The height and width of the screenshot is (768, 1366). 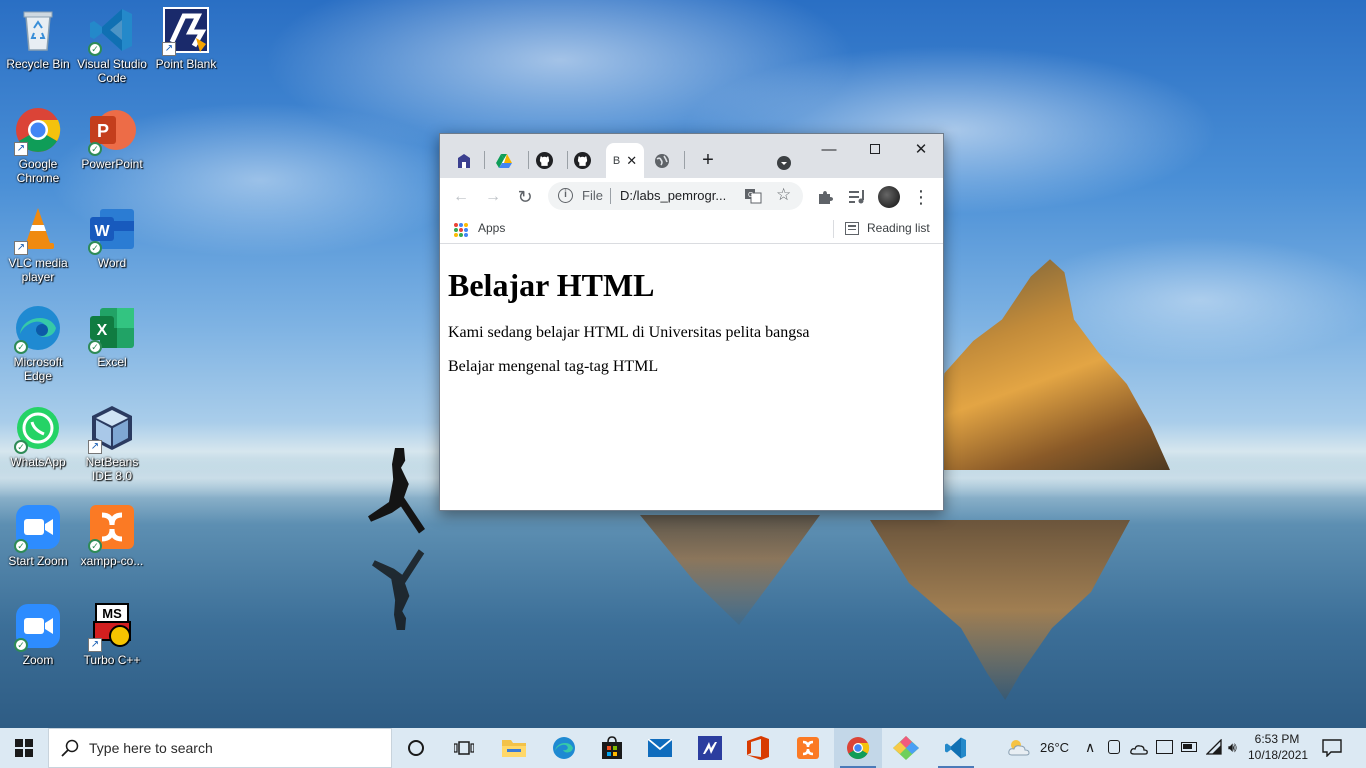 What do you see at coordinates (857, 197) in the screenshot?
I see `media-controls-button` at bounding box center [857, 197].